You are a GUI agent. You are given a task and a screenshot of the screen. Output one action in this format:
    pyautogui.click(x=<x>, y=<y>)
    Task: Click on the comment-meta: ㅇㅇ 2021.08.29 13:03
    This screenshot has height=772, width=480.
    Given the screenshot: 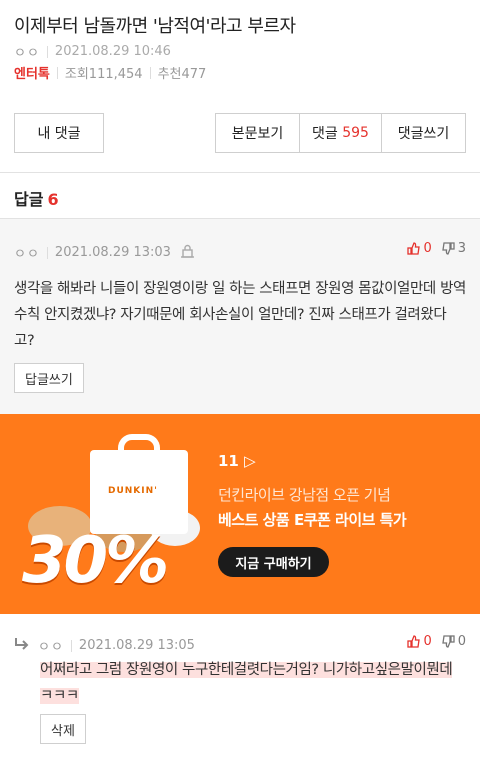 What is the action you would take?
    pyautogui.click(x=104, y=252)
    